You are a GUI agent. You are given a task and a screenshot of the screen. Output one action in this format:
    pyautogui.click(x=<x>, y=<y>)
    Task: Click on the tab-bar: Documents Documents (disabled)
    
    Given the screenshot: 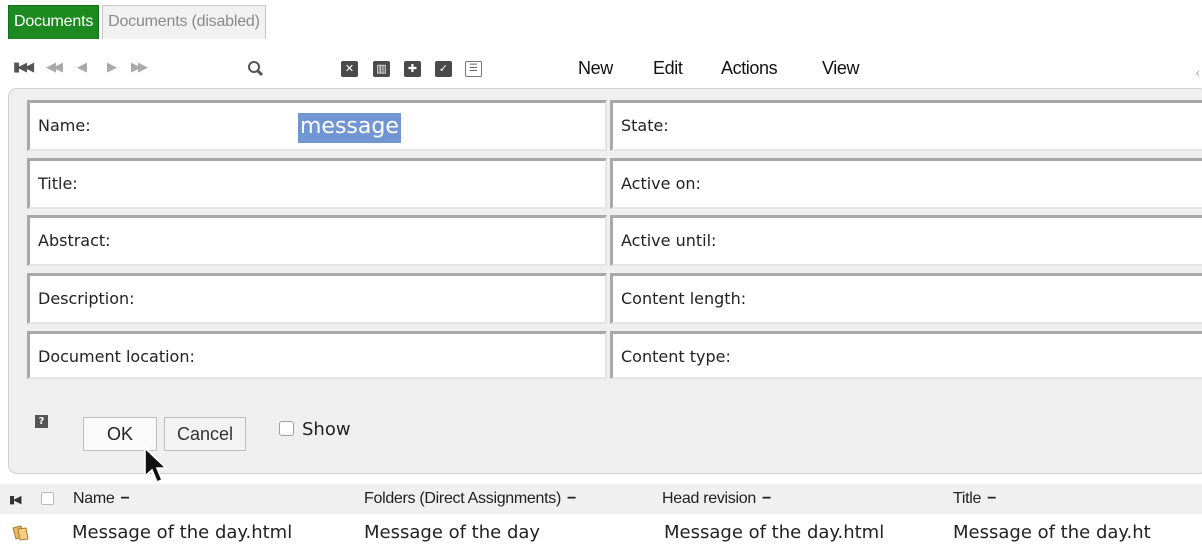 What is the action you would take?
    pyautogui.click(x=137, y=22)
    